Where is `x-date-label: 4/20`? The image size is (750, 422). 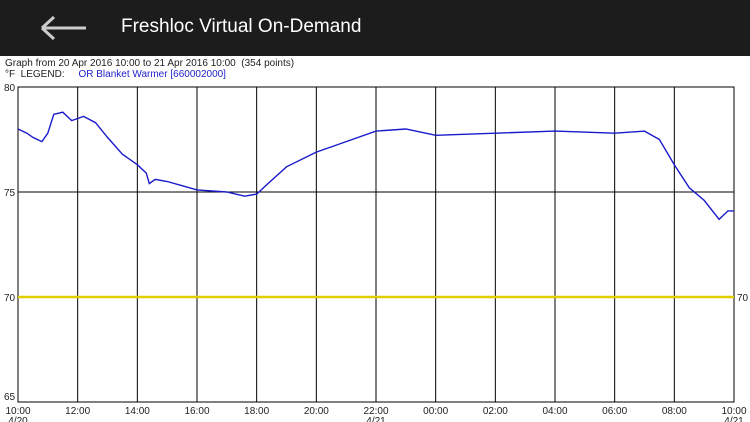 x-date-label: 4/20 is located at coordinates (18, 419).